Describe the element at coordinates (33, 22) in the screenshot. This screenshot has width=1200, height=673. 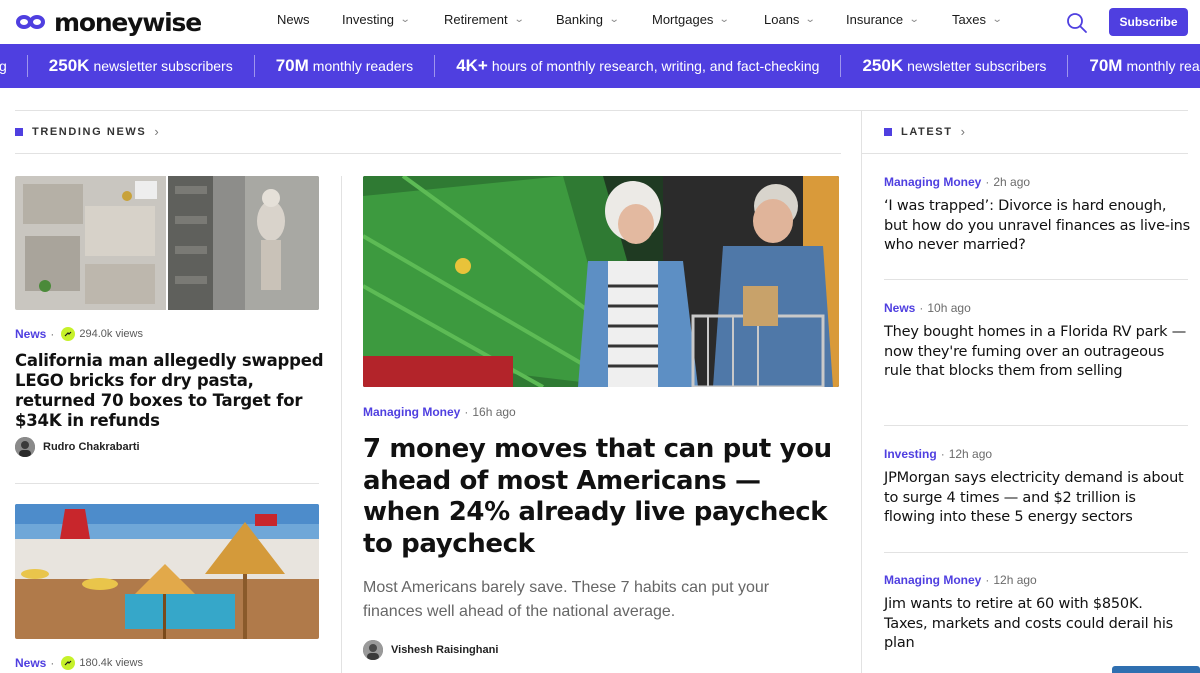
I see `logo-mark-icon` at that location.